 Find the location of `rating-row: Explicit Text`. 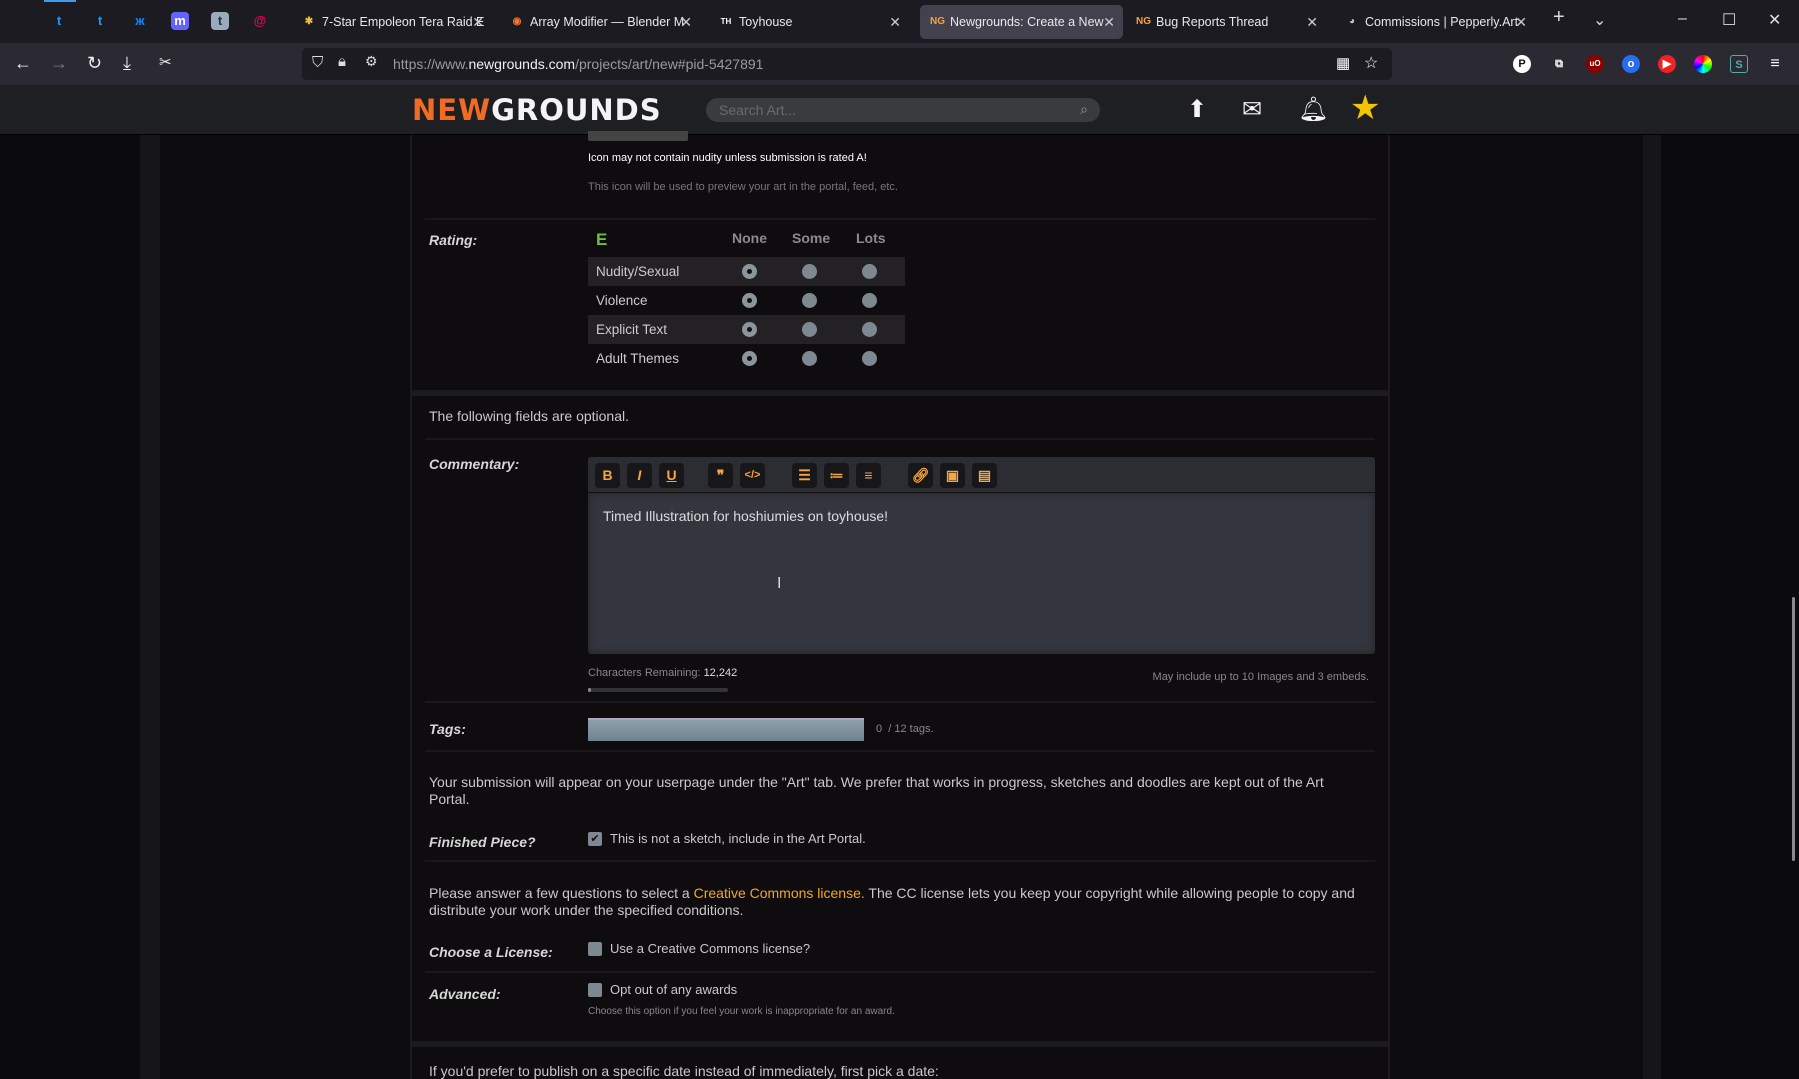

rating-row: Explicit Text is located at coordinates (746, 329).